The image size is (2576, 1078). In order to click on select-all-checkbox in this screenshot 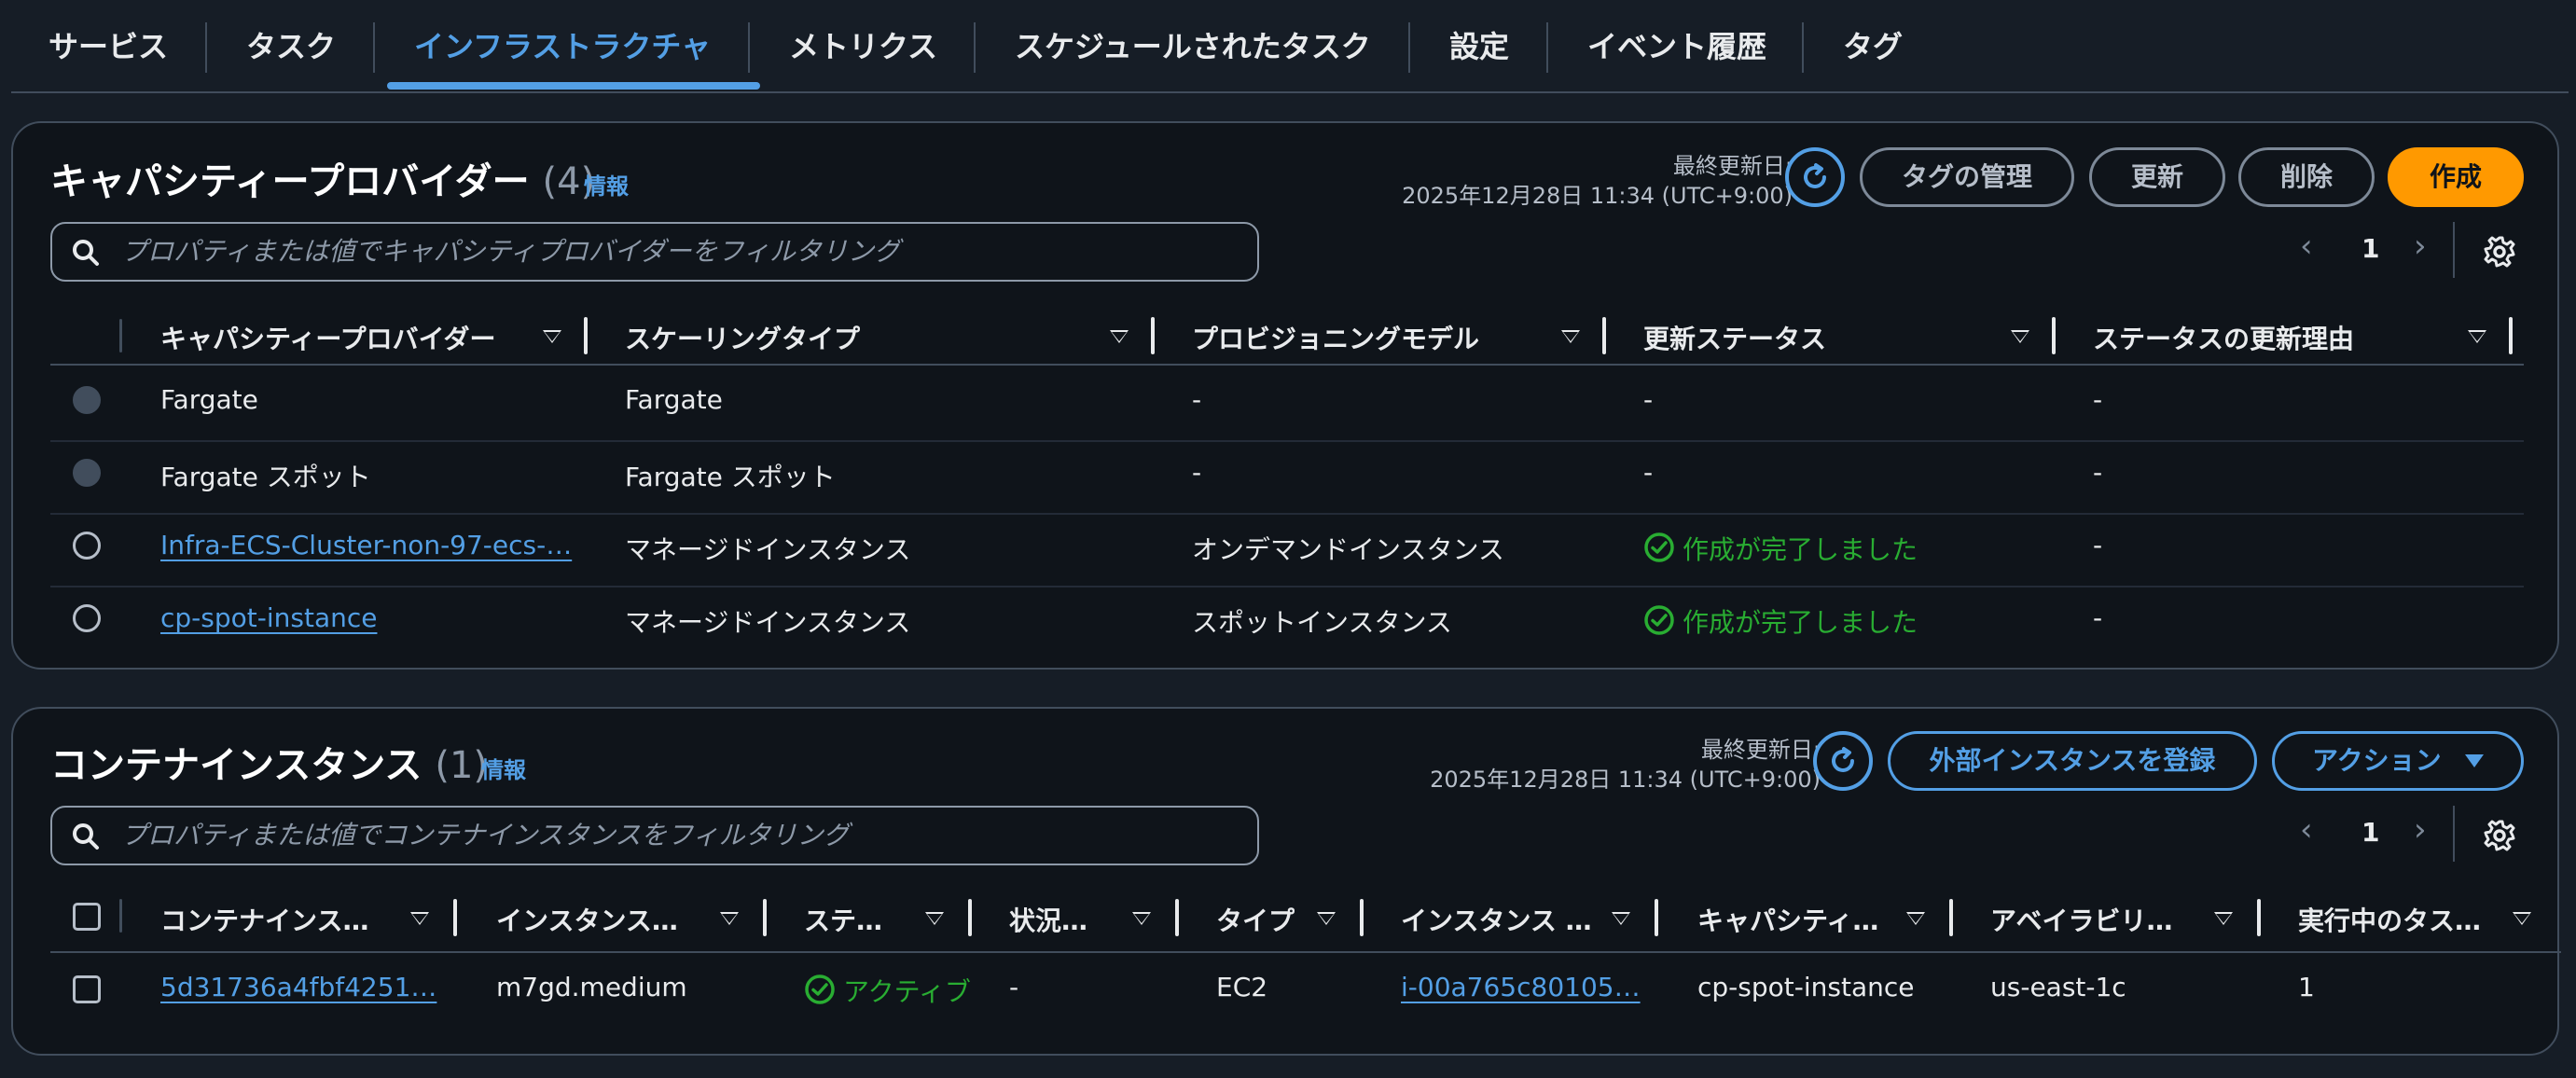, I will do `click(87, 917)`.